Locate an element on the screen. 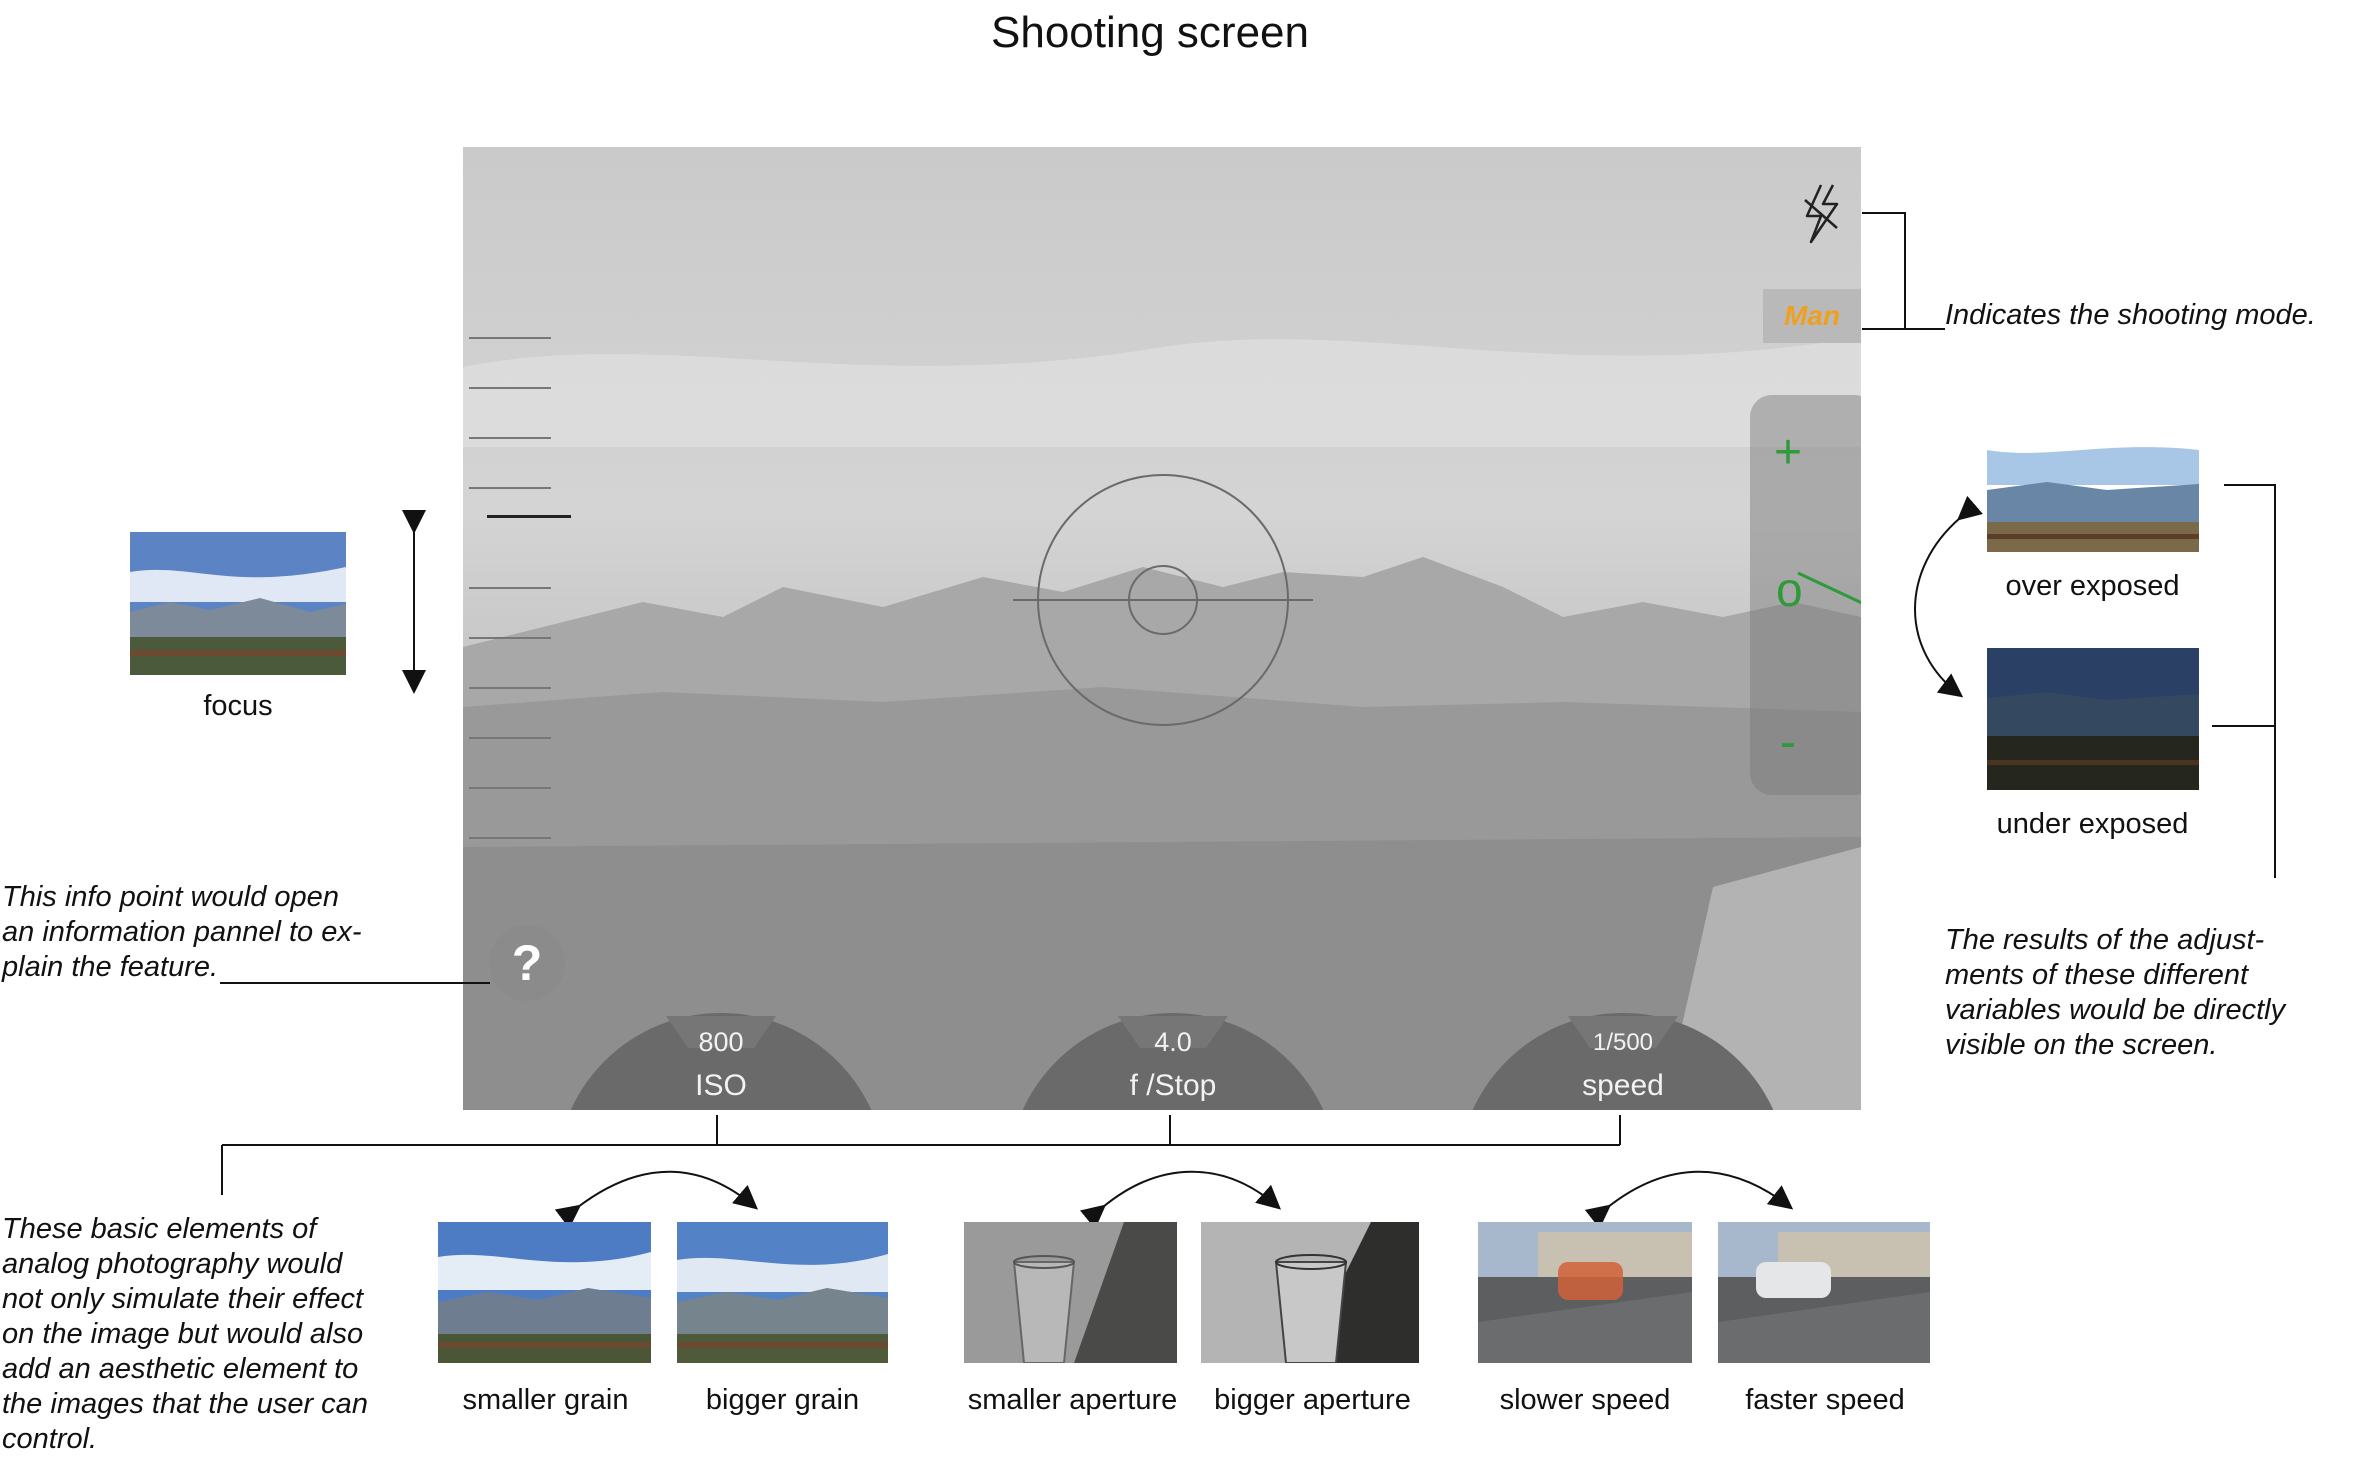 This screenshot has width=2361, height=1471. mode-note: Indicates the shooting mode. is located at coordinates (2130, 315).